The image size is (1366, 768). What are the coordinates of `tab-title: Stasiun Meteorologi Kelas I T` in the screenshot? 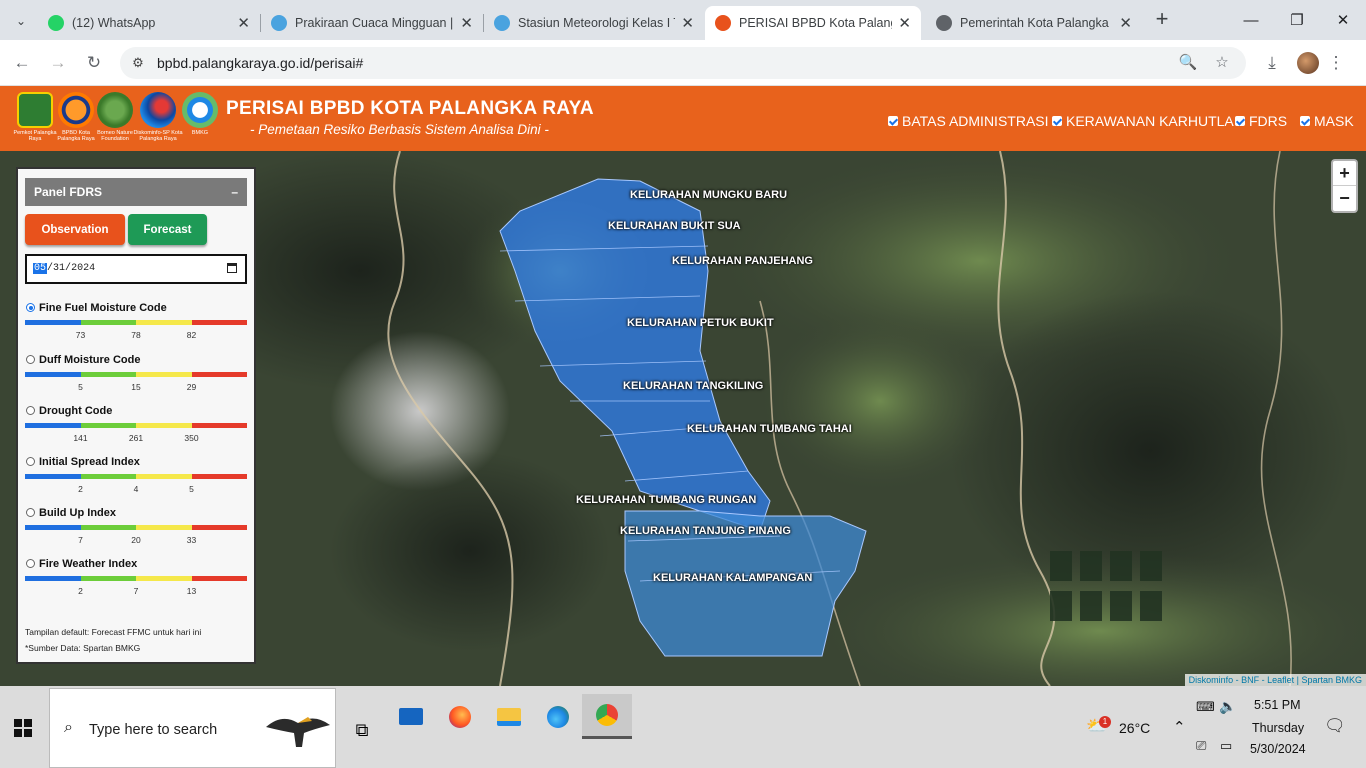 It's located at (597, 23).